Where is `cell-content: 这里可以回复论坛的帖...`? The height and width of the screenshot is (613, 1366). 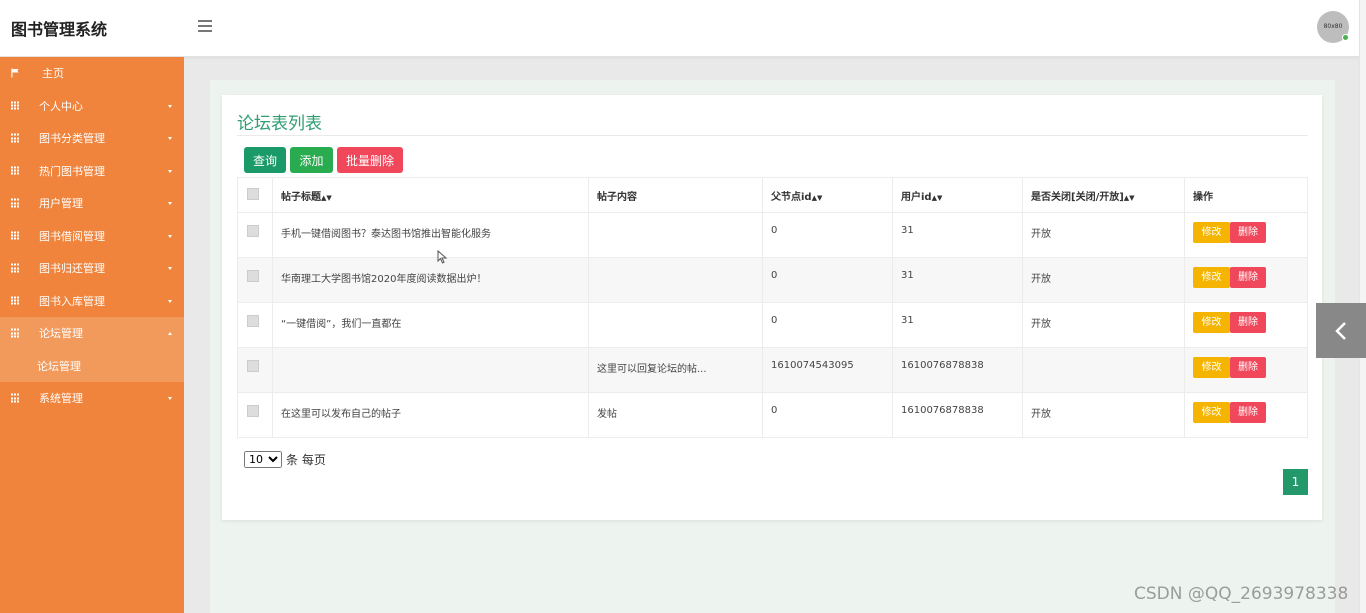 cell-content: 这里可以回复论坛的帖... is located at coordinates (675, 370).